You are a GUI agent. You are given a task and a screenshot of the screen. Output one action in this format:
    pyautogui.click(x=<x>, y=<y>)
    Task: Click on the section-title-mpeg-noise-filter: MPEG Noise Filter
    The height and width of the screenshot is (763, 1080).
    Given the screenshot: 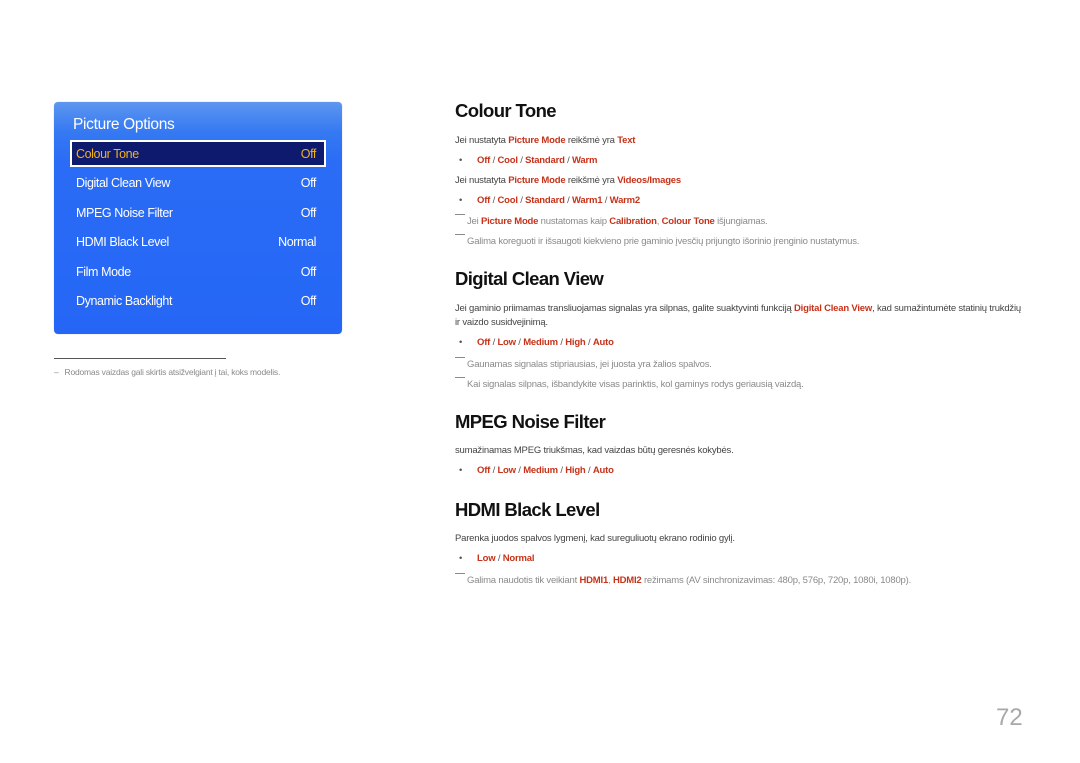 What is the action you would take?
    pyautogui.click(x=530, y=421)
    